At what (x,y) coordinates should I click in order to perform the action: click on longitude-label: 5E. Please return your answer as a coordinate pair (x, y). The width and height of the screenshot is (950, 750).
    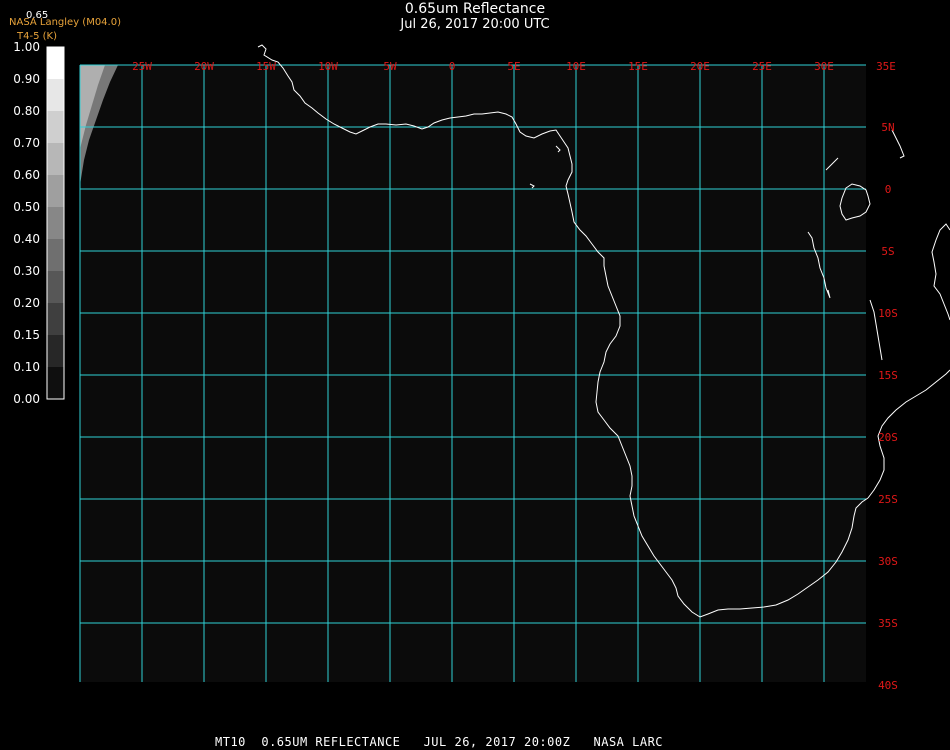
    Looking at the image, I should click on (513, 66).